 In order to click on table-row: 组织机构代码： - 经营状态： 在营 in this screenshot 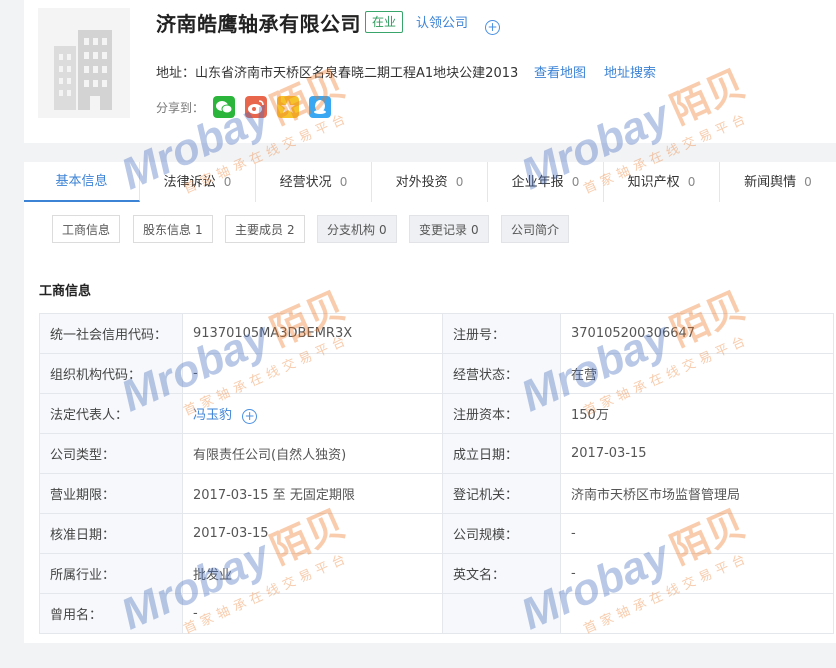, I will do `click(436, 373)`.